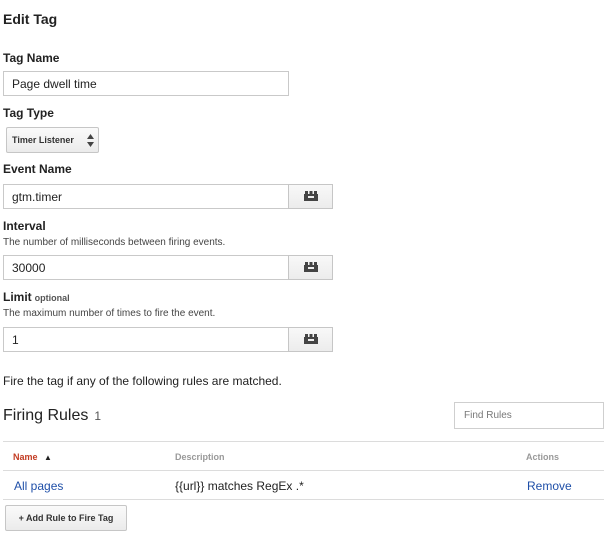 This screenshot has width=604, height=542. Describe the element at coordinates (43, 140) in the screenshot. I see `tag-type-selected-value: Timer Listener` at that location.